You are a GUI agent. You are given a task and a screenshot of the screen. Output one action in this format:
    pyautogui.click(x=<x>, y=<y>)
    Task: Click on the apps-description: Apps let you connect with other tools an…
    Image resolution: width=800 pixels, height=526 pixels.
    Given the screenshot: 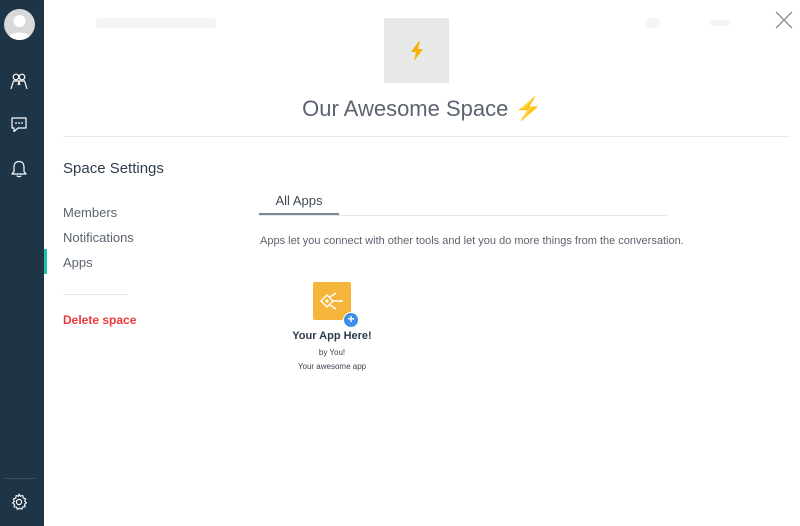 What is the action you would take?
    pyautogui.click(x=472, y=241)
    